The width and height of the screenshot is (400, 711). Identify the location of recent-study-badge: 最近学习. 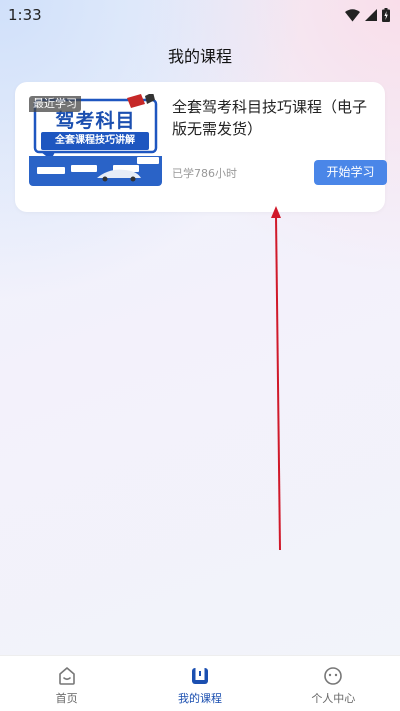
(55, 104).